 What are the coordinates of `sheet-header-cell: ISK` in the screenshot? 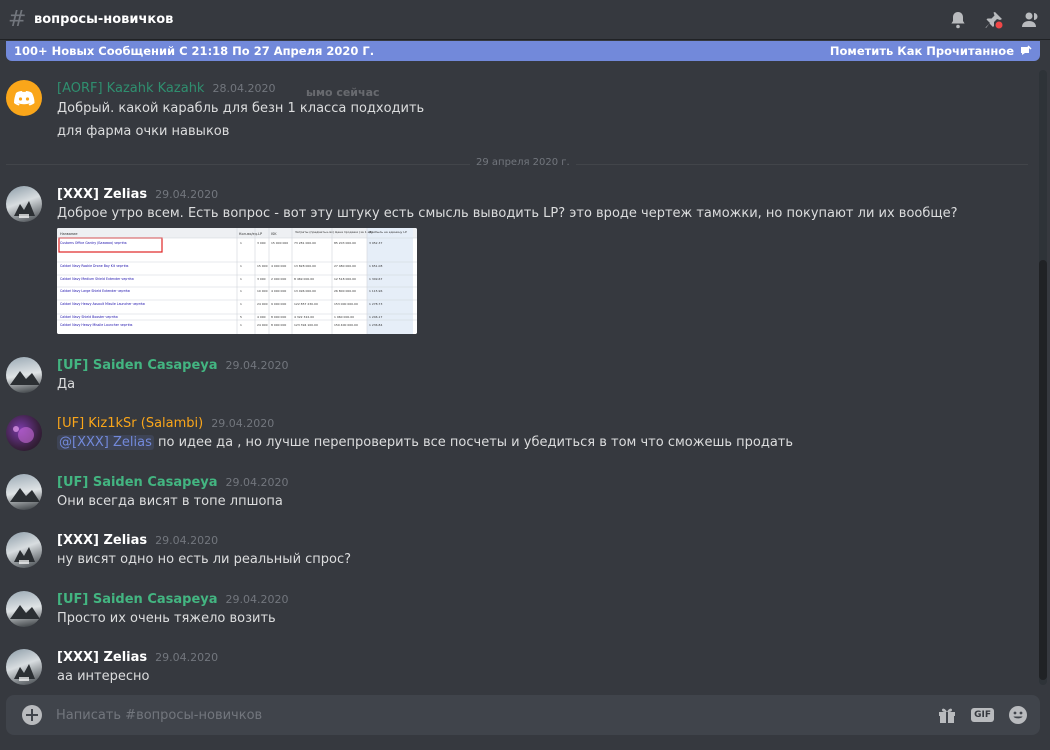 It's located at (274, 234).